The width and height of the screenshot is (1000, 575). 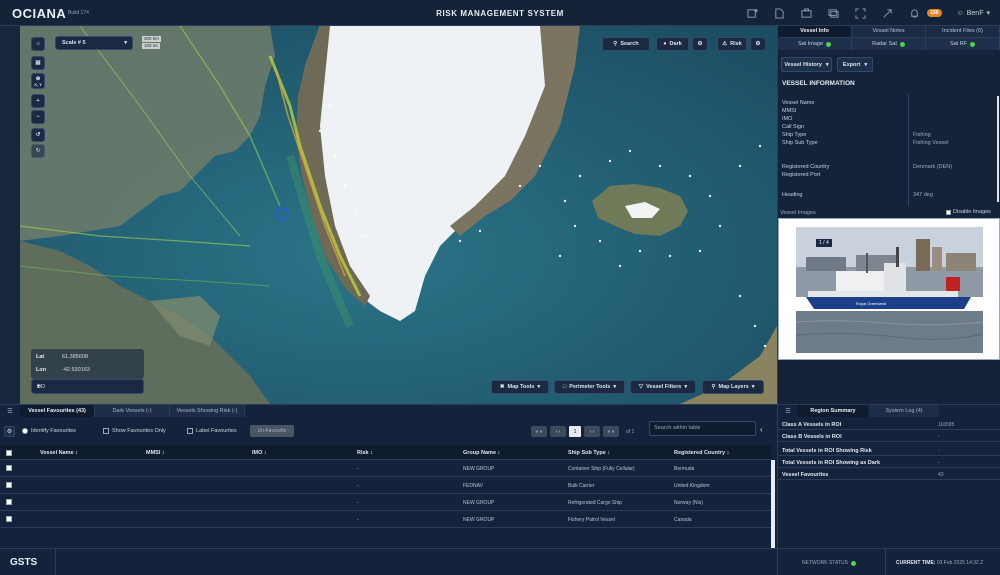 What do you see at coordinates (732, 44) in the screenshot?
I see `risk-button: ⚠ Risk` at bounding box center [732, 44].